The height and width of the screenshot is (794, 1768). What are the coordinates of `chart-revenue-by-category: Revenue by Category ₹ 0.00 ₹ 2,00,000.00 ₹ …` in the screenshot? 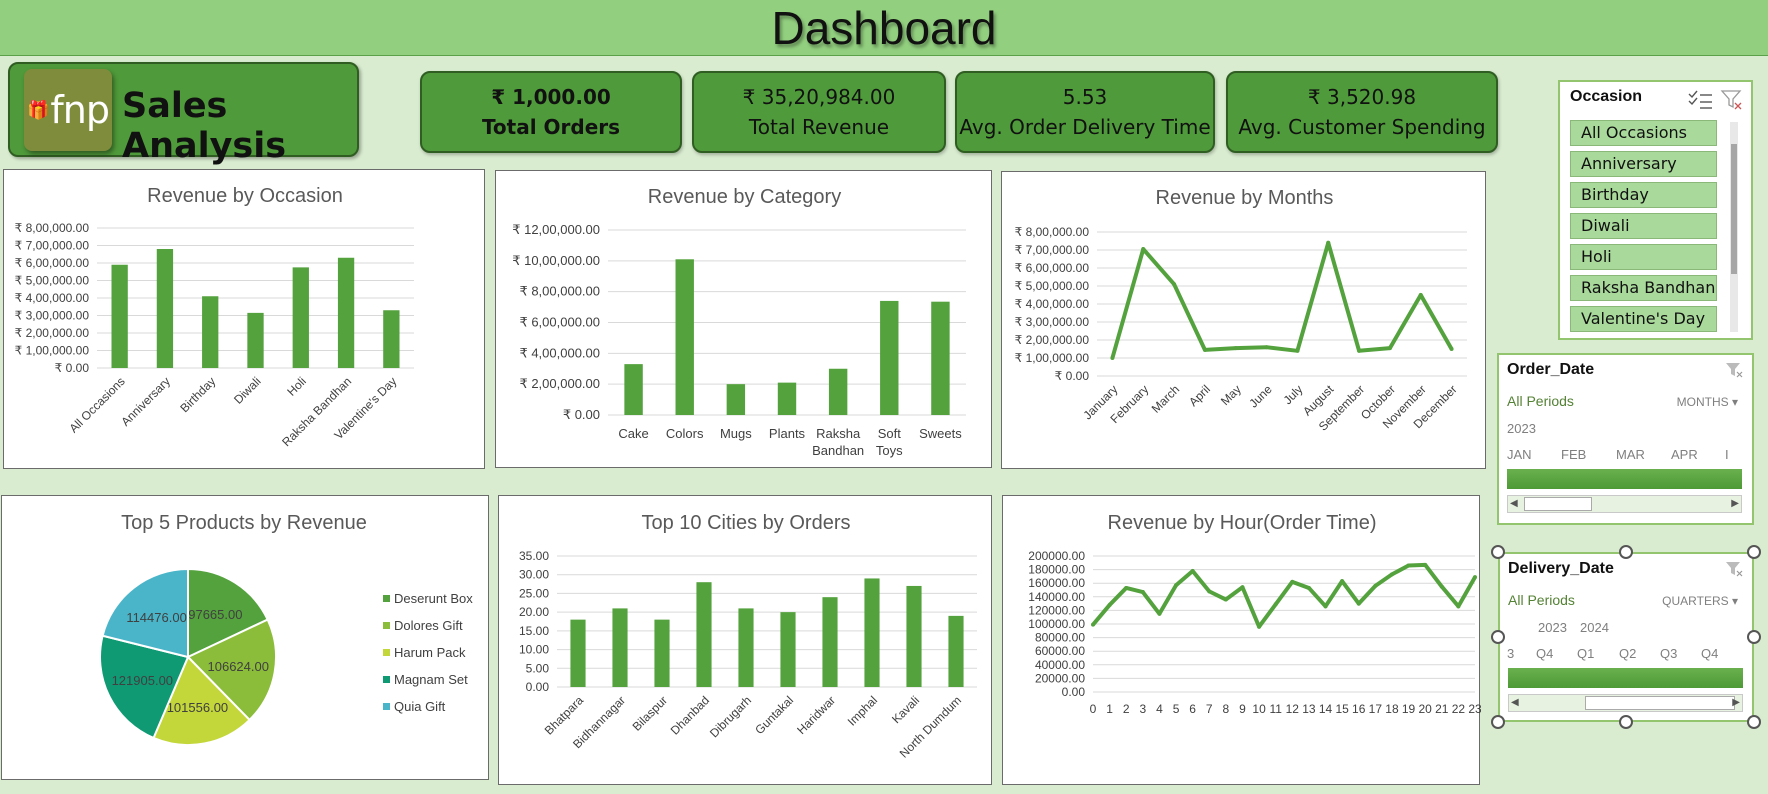 It's located at (743, 319).